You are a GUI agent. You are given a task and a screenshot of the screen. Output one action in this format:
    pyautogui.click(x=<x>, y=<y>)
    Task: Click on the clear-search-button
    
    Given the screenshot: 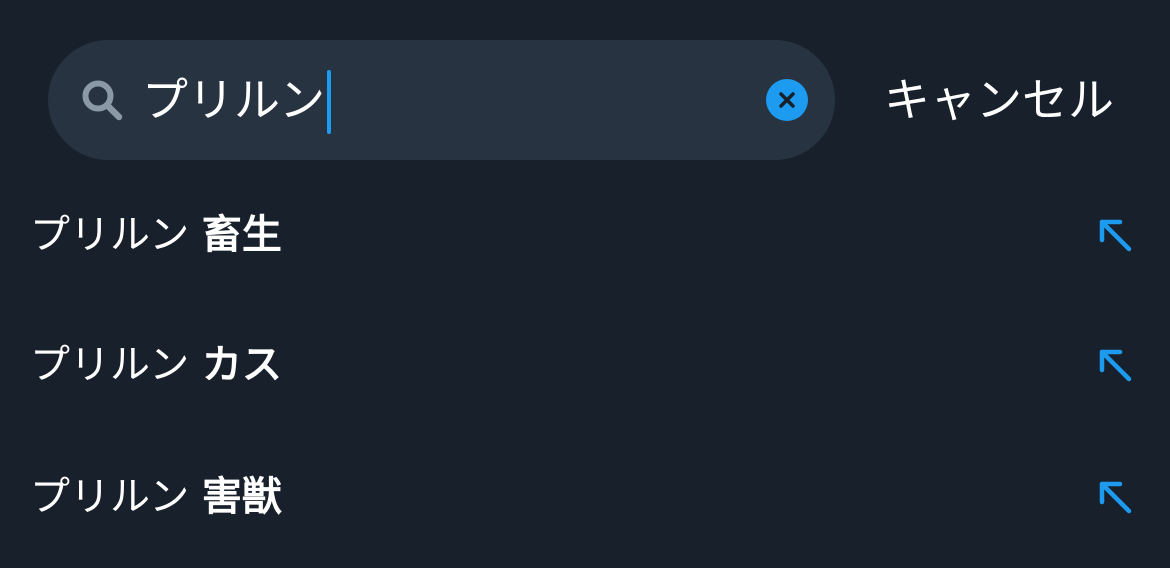 What is the action you would take?
    pyautogui.click(x=787, y=100)
    